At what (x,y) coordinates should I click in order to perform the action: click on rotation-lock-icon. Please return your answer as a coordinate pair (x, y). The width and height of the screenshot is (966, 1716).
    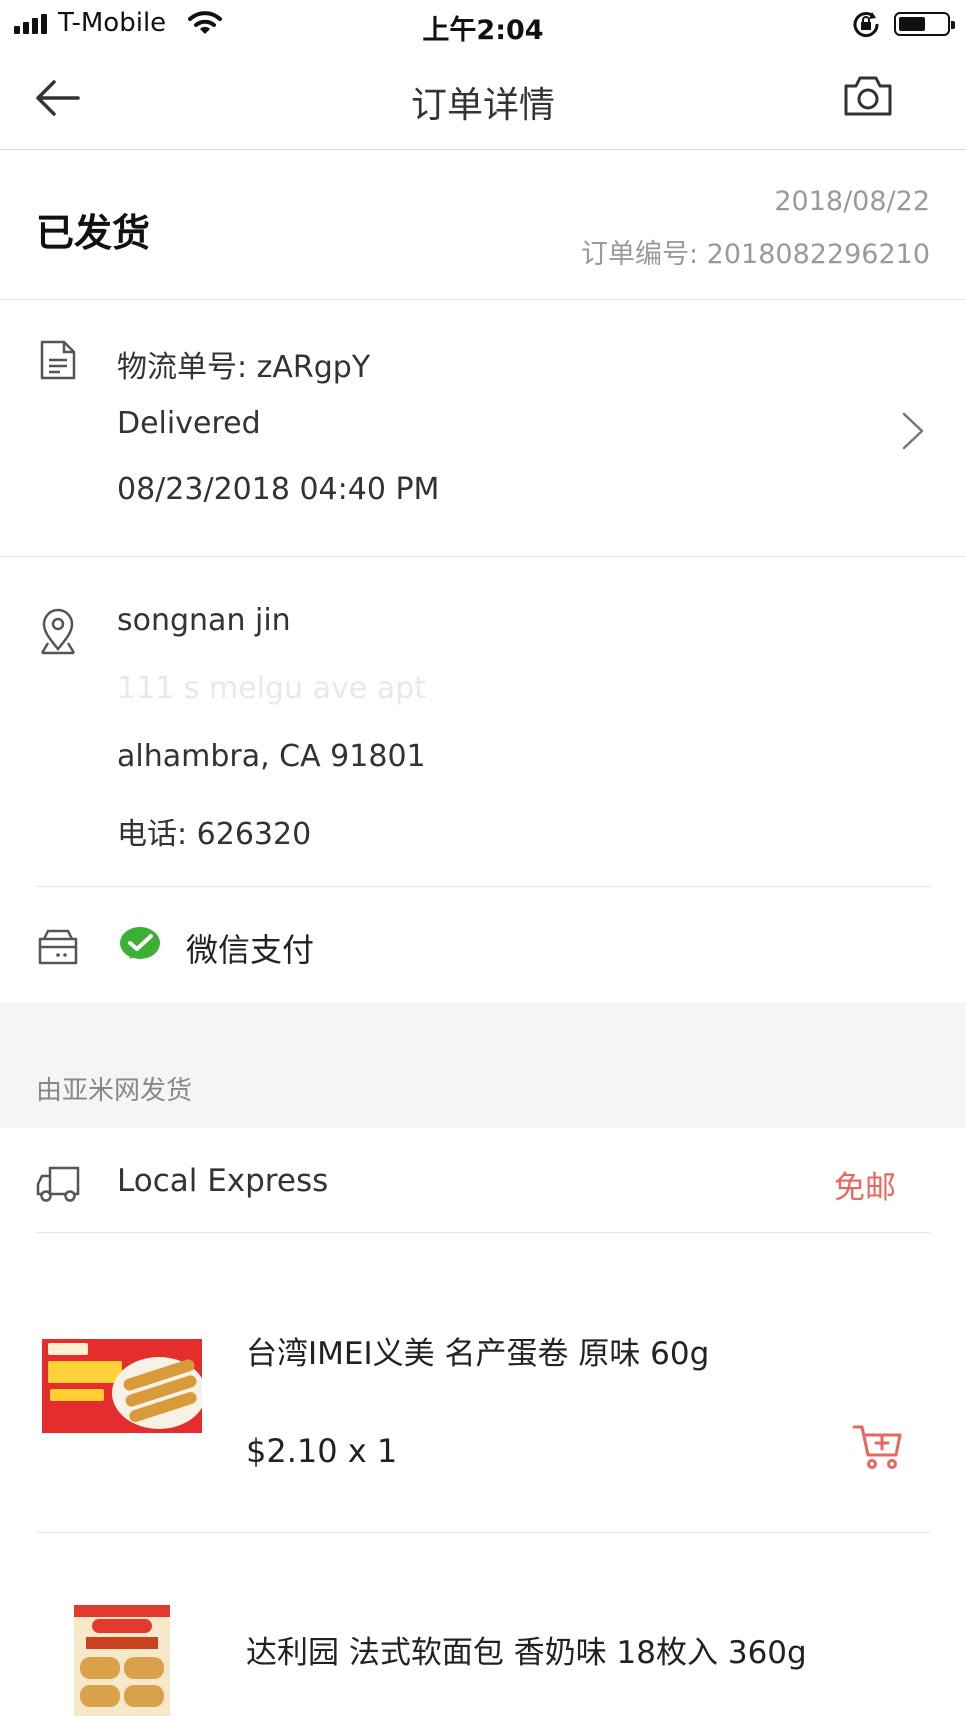
    Looking at the image, I should click on (866, 25).